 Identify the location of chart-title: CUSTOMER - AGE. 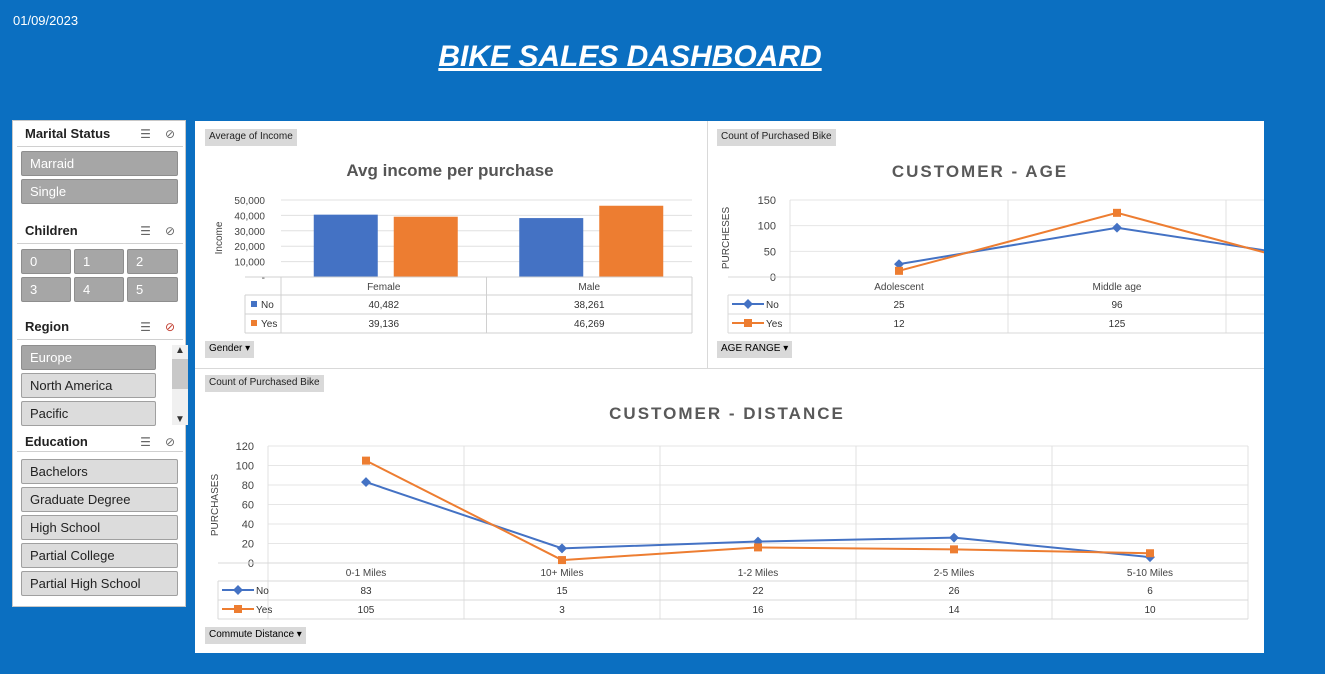
(980, 171).